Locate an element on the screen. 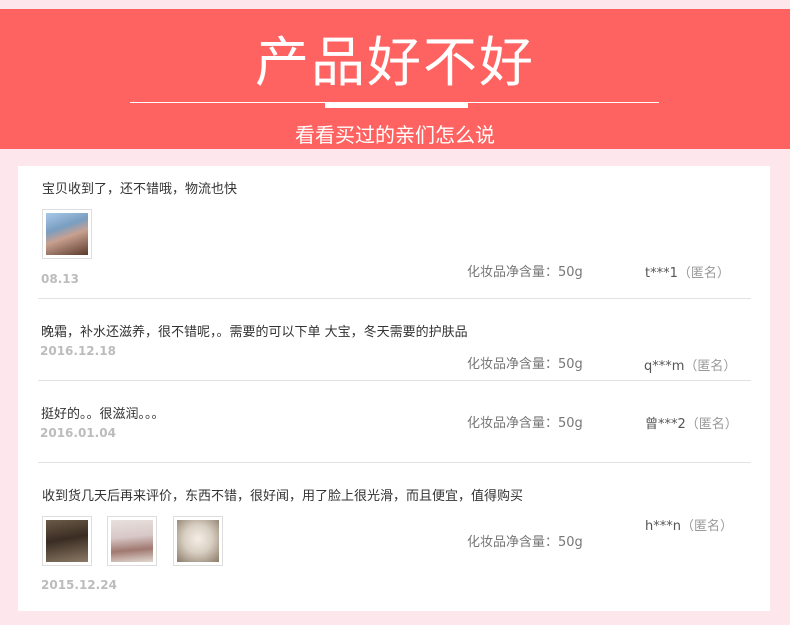 This screenshot has height=625, width=790. review-text: 宝贝收到了，还不错哦，物流也快 is located at coordinates (140, 189).